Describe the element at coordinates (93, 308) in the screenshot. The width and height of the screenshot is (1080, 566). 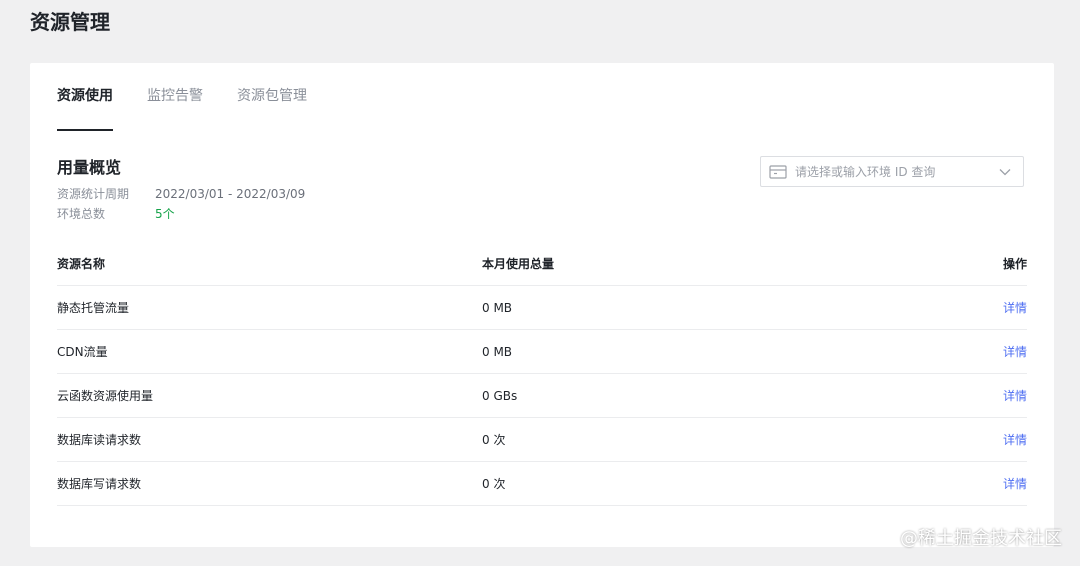
I see `resource-name: 静态托管流量` at that location.